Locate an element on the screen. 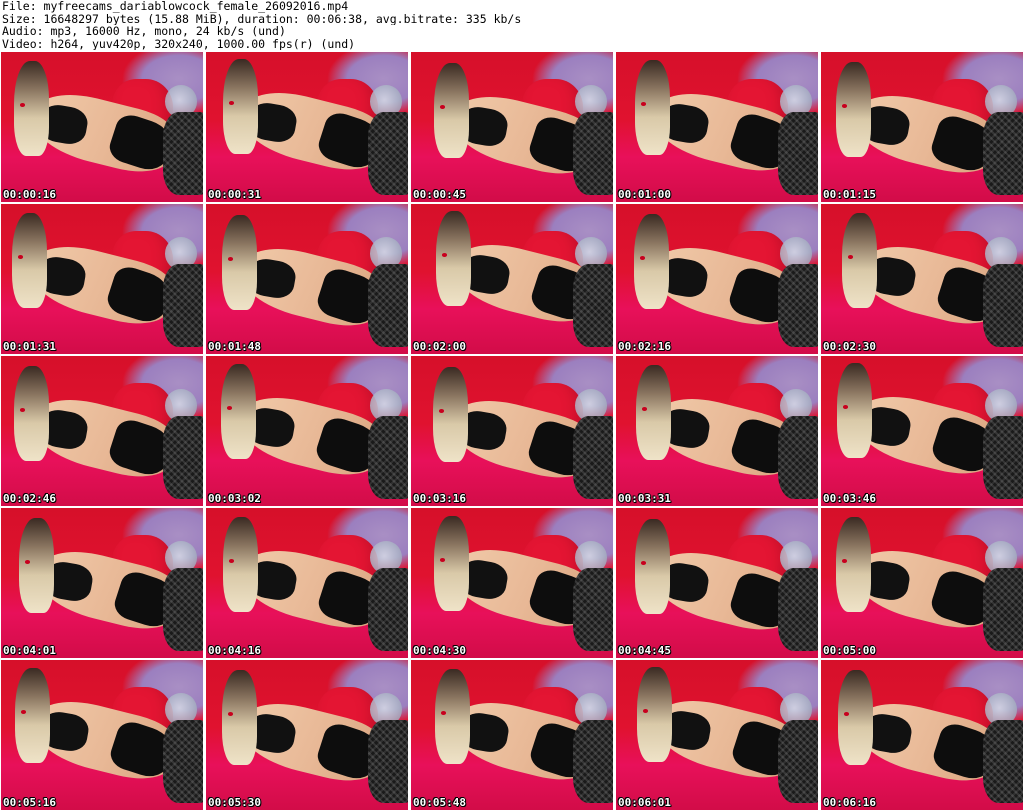  video-frame-thumbnail: 00:03:02 is located at coordinates (307, 431).